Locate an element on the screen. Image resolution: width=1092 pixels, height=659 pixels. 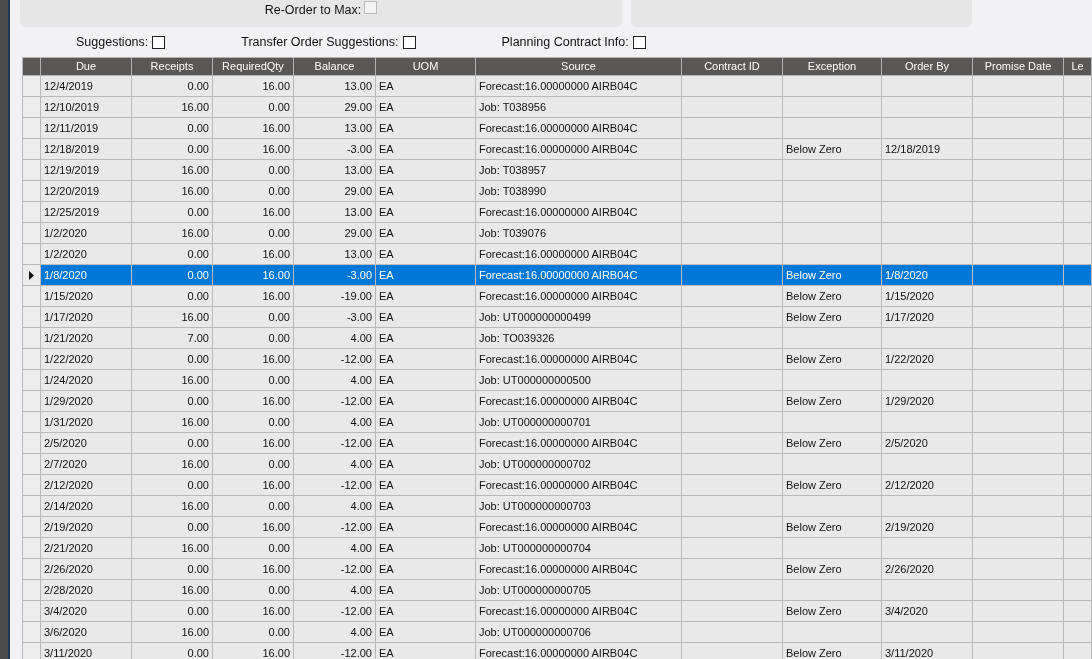
column-header: Due is located at coordinates (86, 66).